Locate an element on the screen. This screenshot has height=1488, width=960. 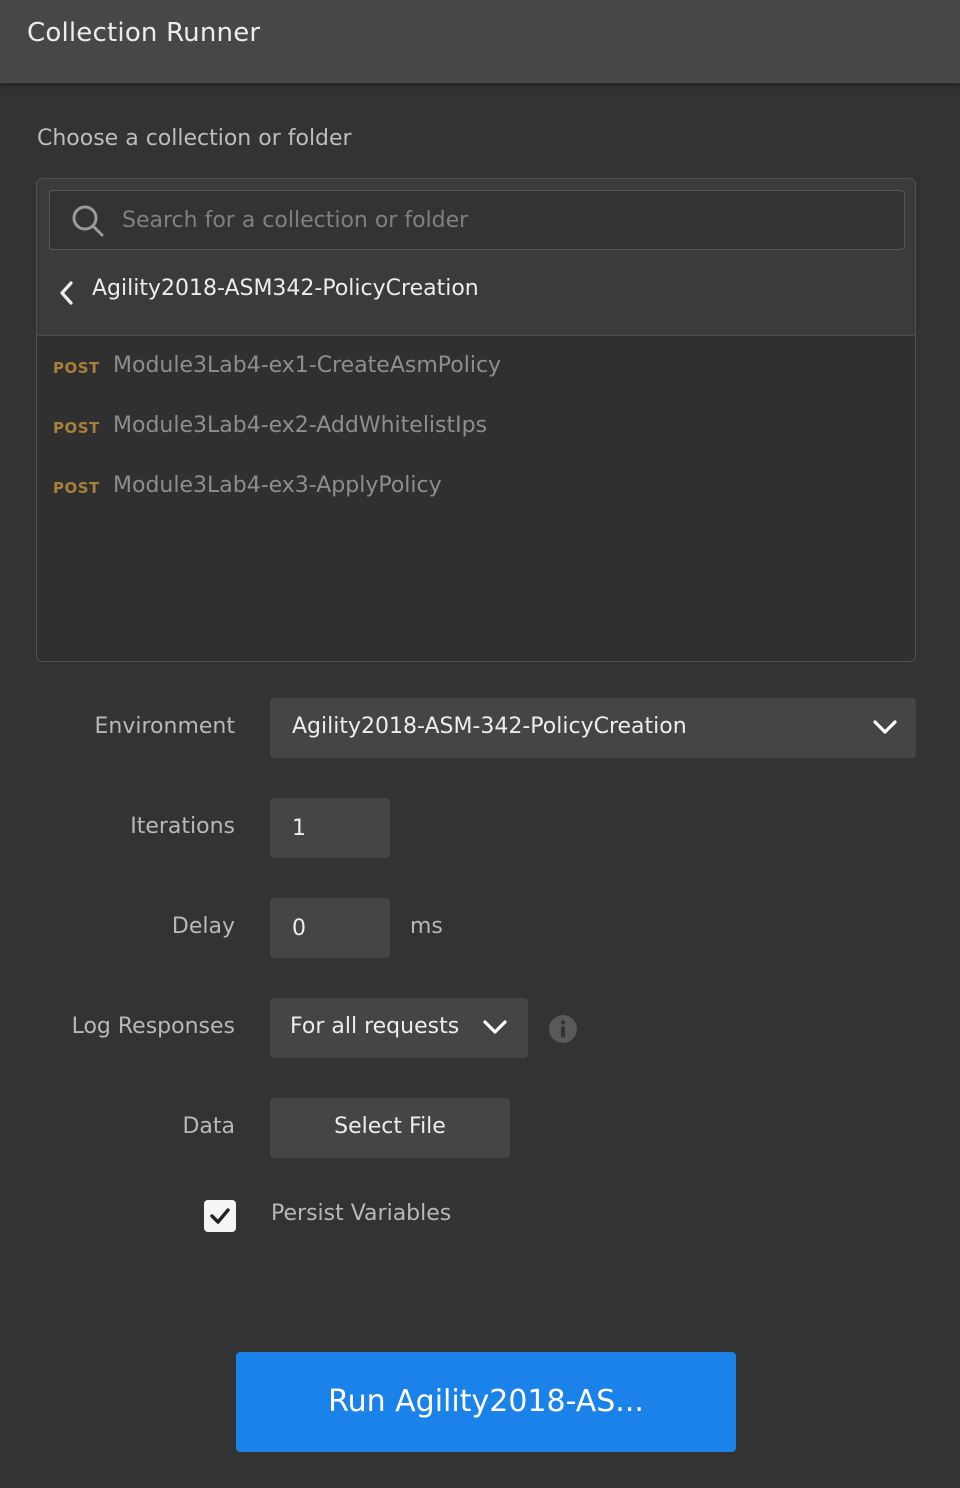
request-name: Module3Lab4-ex1-CreateAsmPolicy is located at coordinates (307, 365).